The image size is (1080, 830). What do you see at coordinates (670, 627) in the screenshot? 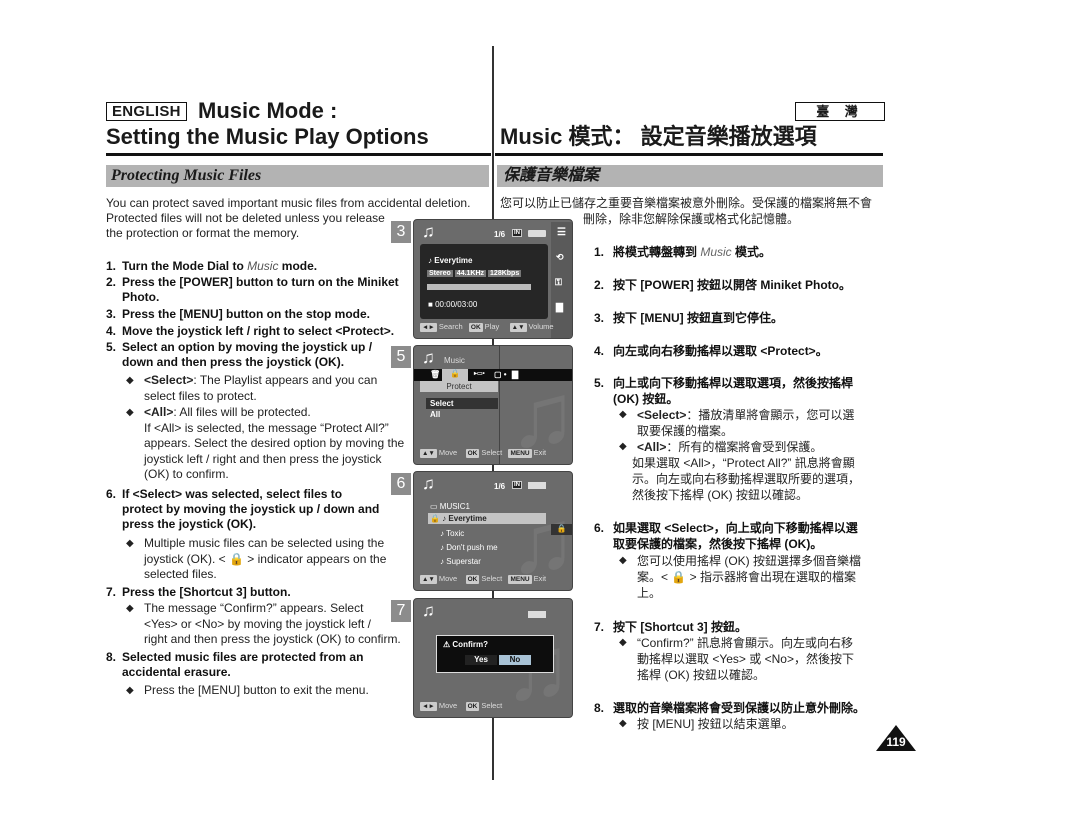
I see `step-zh-7: 7. 按下 [Shortcut 3] 按鈕。` at bounding box center [670, 627].